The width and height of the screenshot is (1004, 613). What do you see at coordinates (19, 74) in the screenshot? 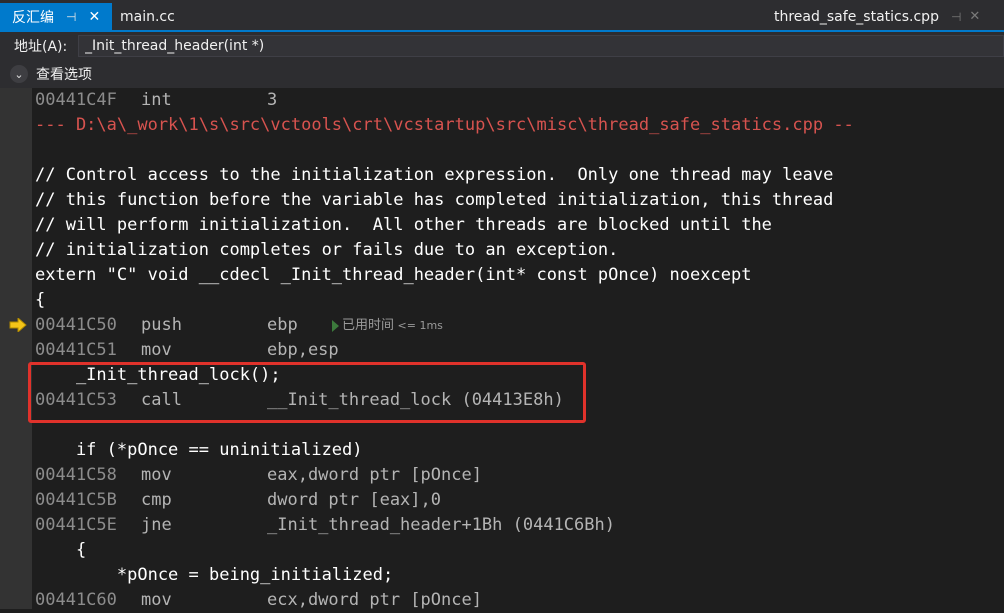
I see `chevron-down-icon: ⌄` at bounding box center [19, 74].